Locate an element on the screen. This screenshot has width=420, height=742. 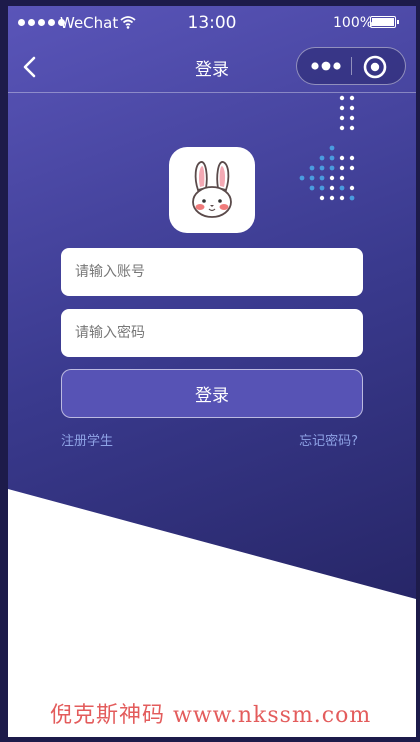
status-bar: WeChat 13:00 100% is located at coordinates (212, 23).